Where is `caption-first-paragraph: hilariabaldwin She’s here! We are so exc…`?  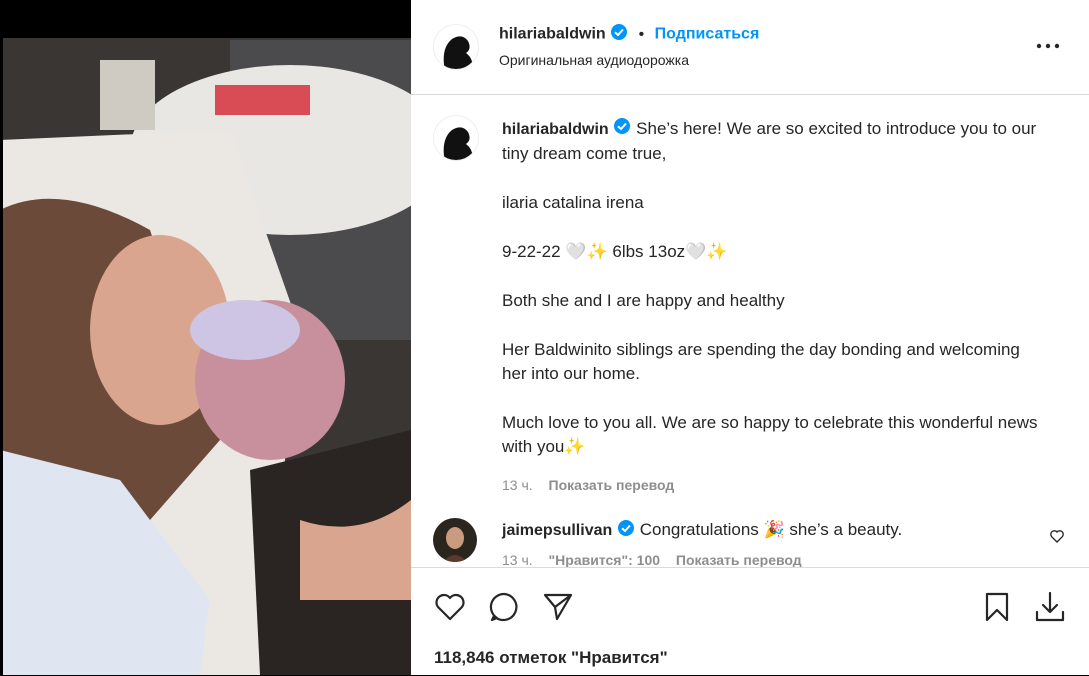
caption-first-paragraph: hilariabaldwin She’s here! We are so exc… is located at coordinates (772, 141).